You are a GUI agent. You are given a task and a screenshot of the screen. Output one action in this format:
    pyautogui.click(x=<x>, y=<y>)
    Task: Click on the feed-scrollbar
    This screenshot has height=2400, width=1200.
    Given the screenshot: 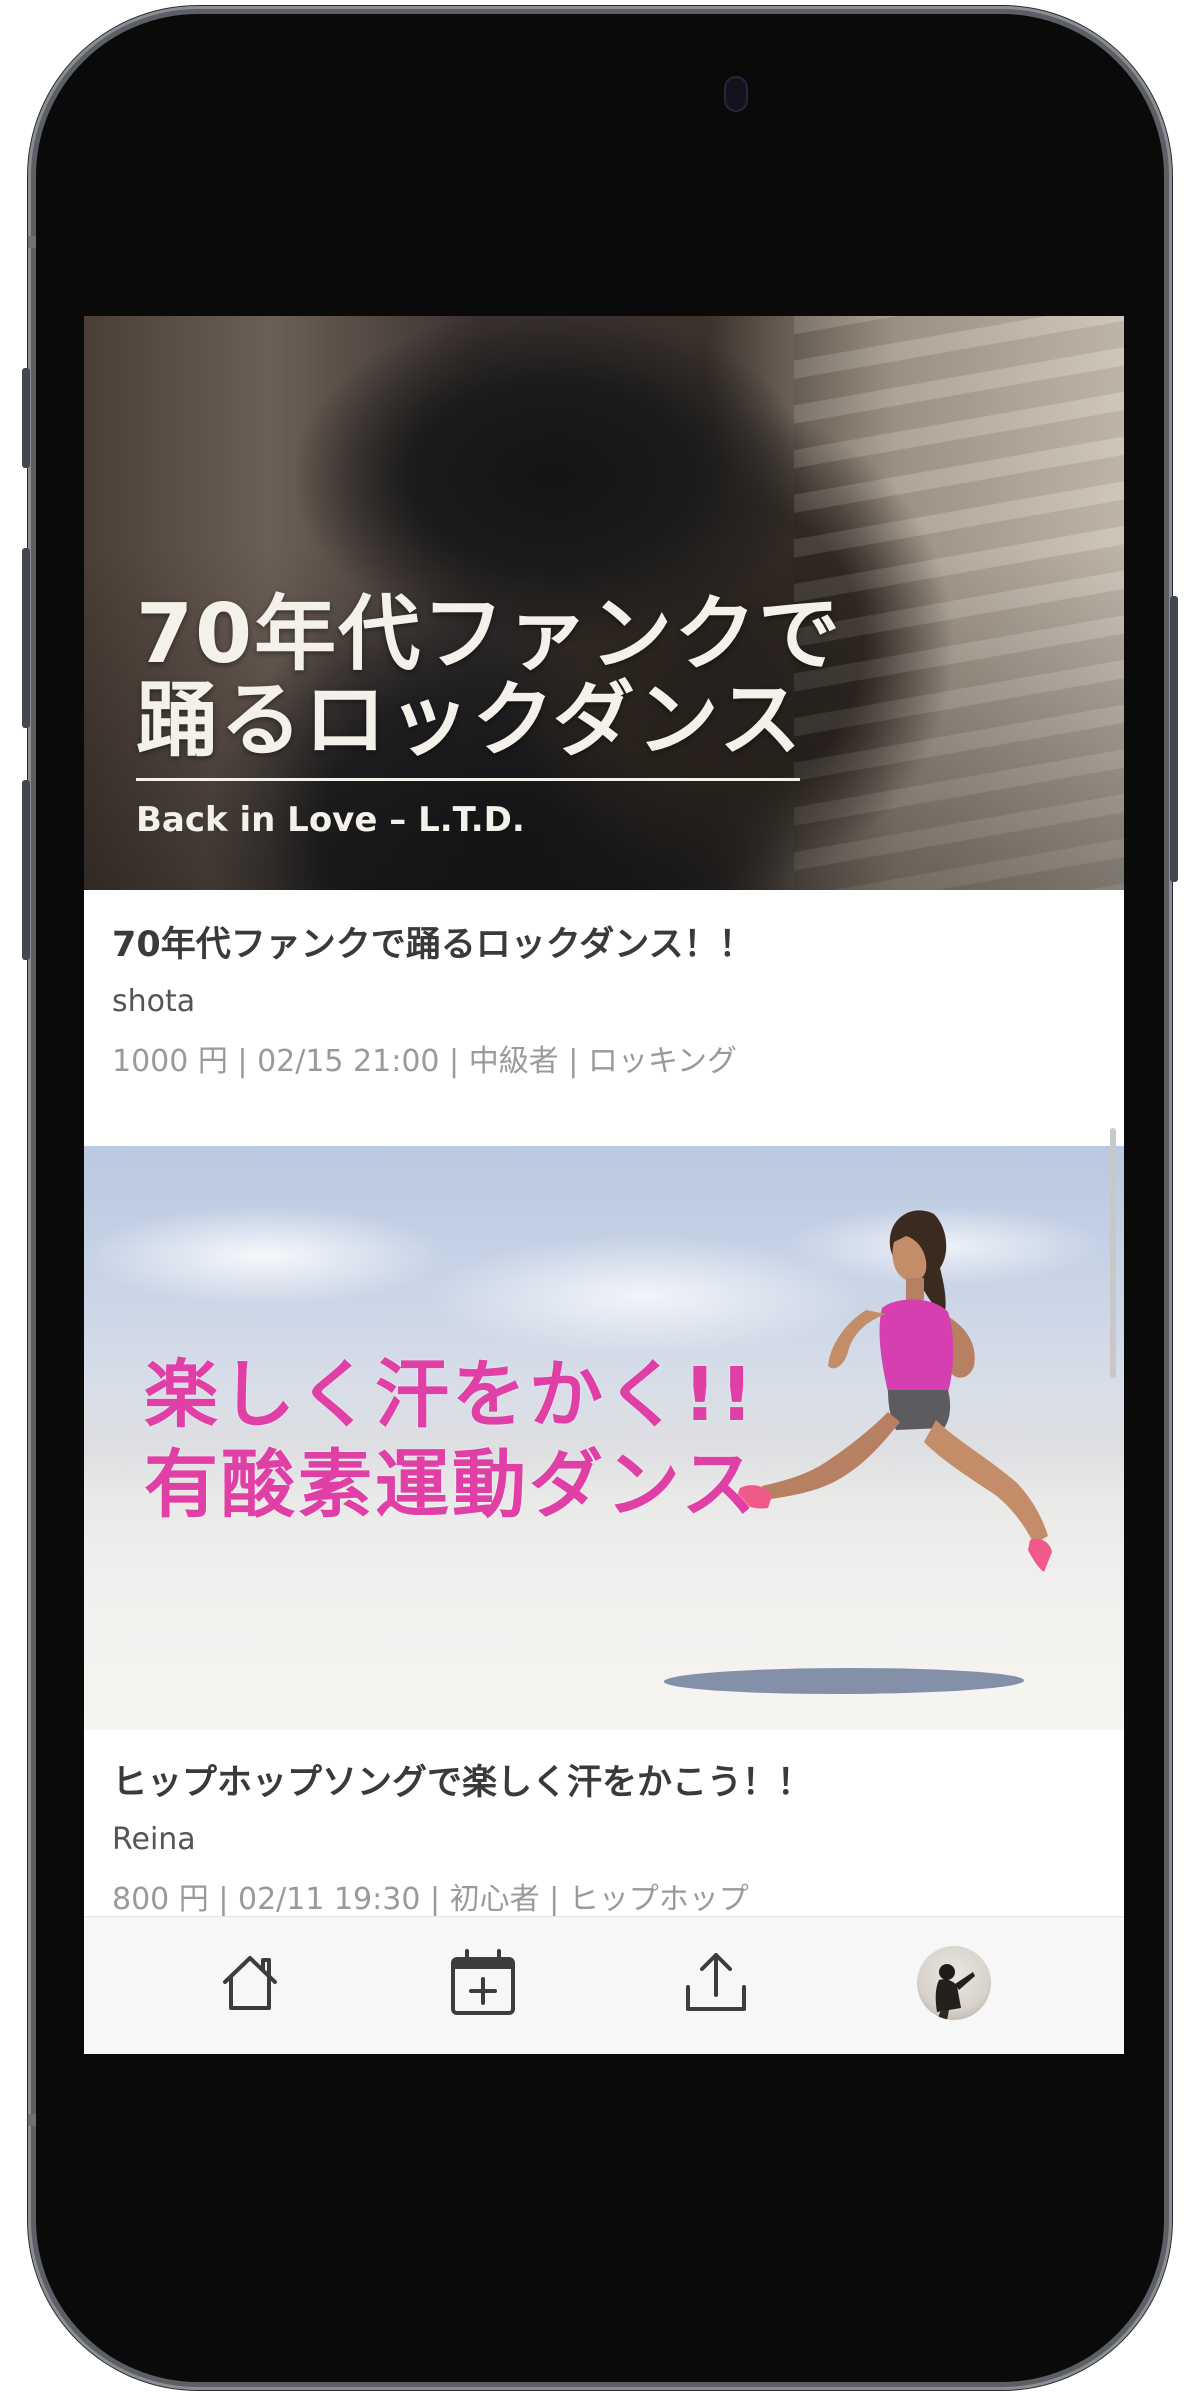 What is the action you would take?
    pyautogui.click(x=1113, y=1253)
    